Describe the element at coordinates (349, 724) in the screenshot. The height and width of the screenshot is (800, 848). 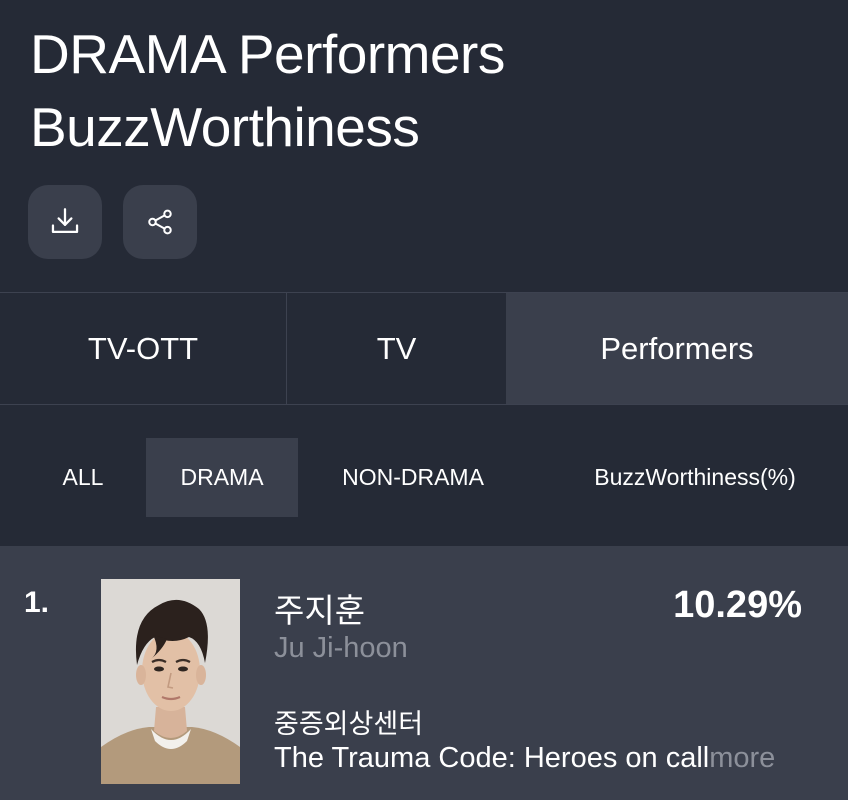
I see `show-title-korean: 중증외상센터` at that location.